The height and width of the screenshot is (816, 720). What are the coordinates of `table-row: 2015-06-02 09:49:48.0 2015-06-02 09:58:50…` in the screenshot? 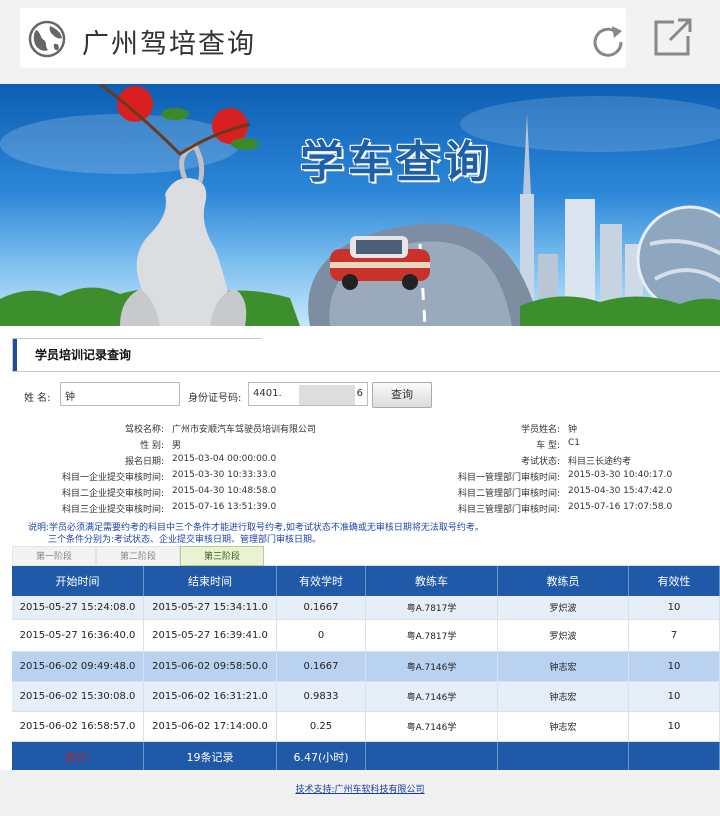 It's located at (366, 667).